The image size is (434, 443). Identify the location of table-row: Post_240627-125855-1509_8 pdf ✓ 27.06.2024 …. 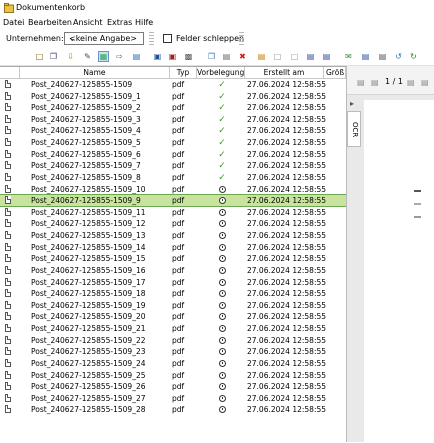
(173, 177).